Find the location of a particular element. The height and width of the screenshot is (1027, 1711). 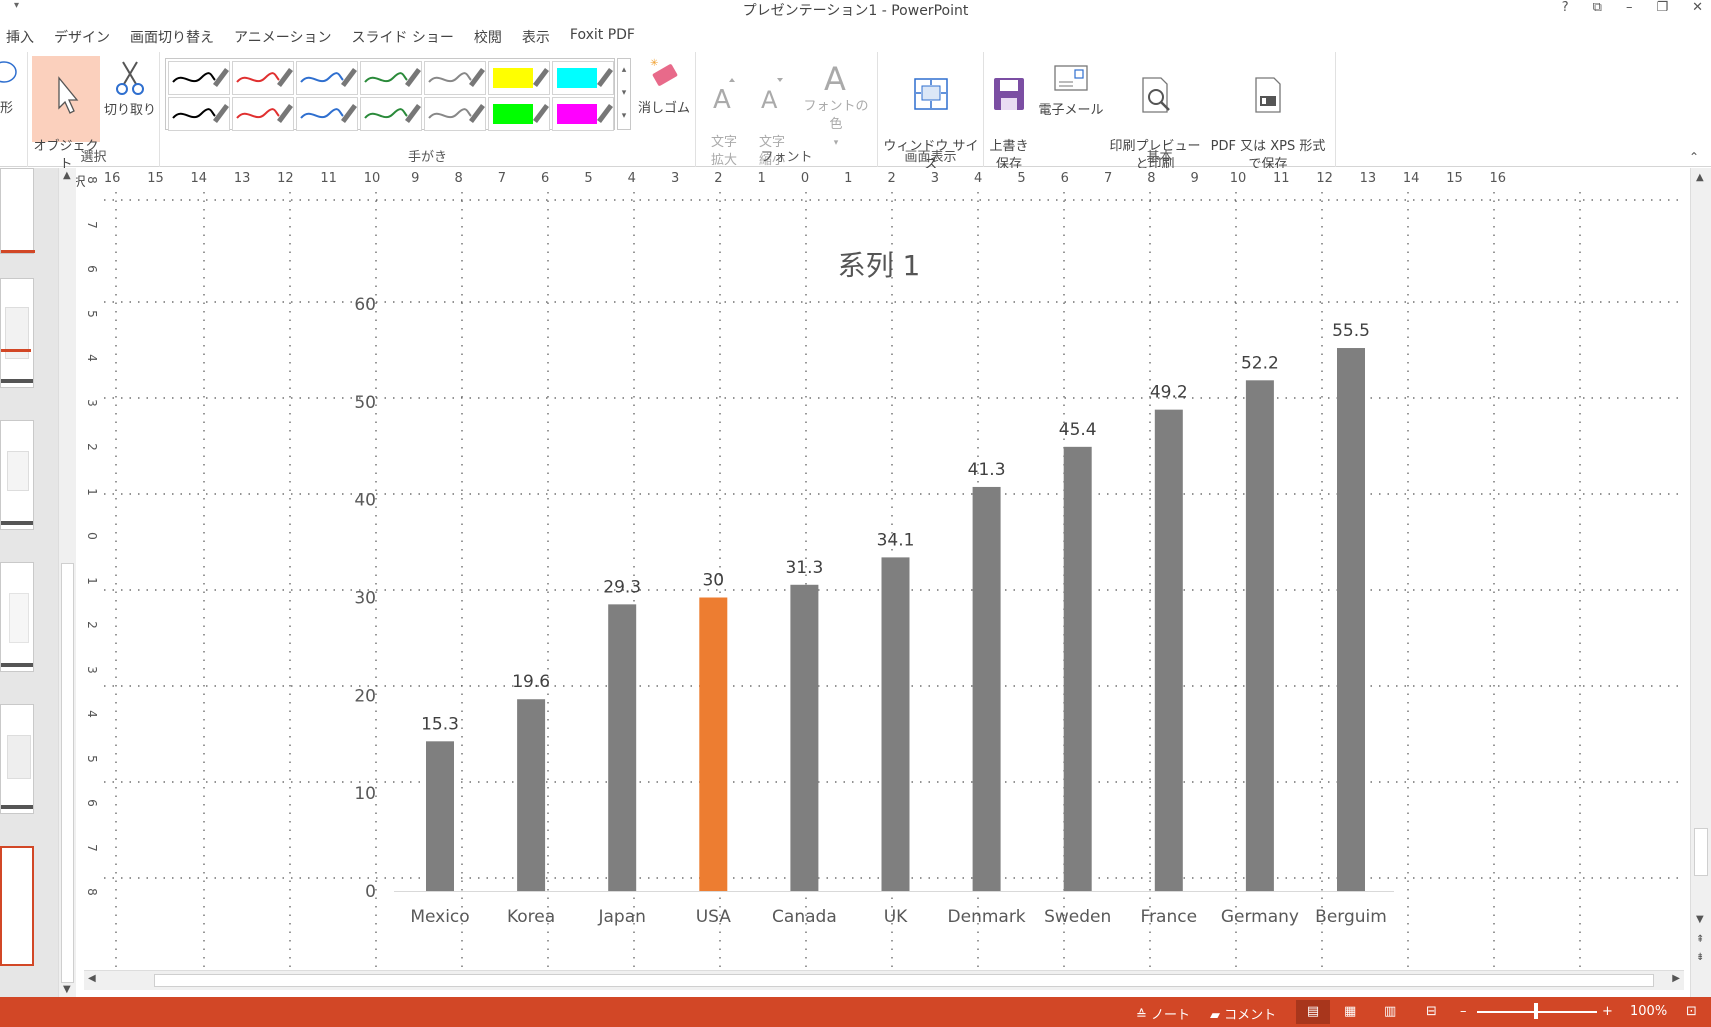

pen-gallery-scroll: ▴ ▾ ▾ is located at coordinates (624, 94).